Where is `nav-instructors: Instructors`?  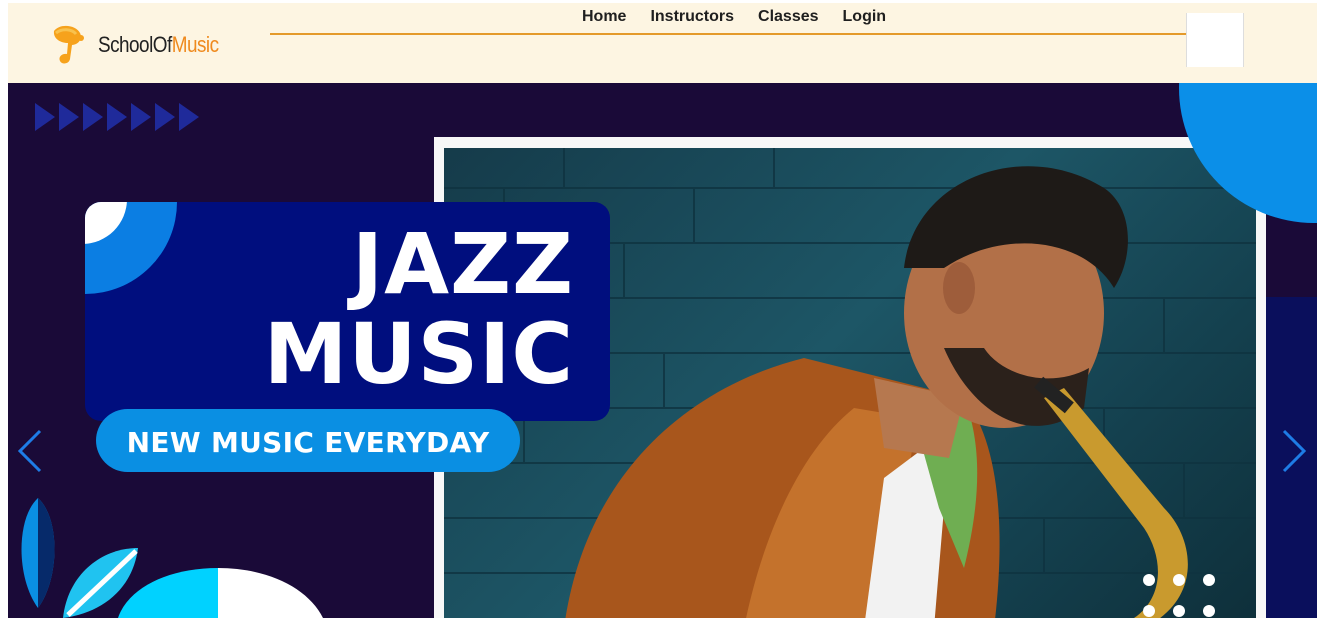 nav-instructors: Instructors is located at coordinates (692, 19).